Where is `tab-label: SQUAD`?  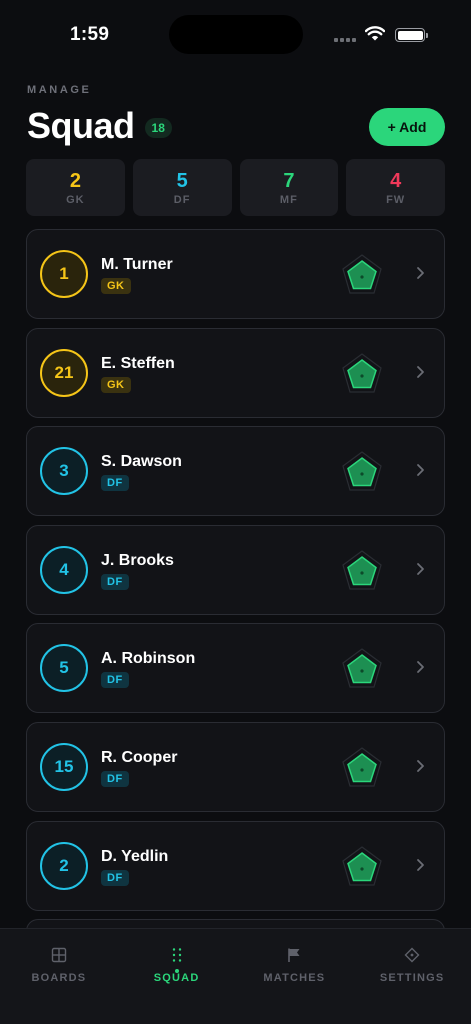 tab-label: SQUAD is located at coordinates (176, 978).